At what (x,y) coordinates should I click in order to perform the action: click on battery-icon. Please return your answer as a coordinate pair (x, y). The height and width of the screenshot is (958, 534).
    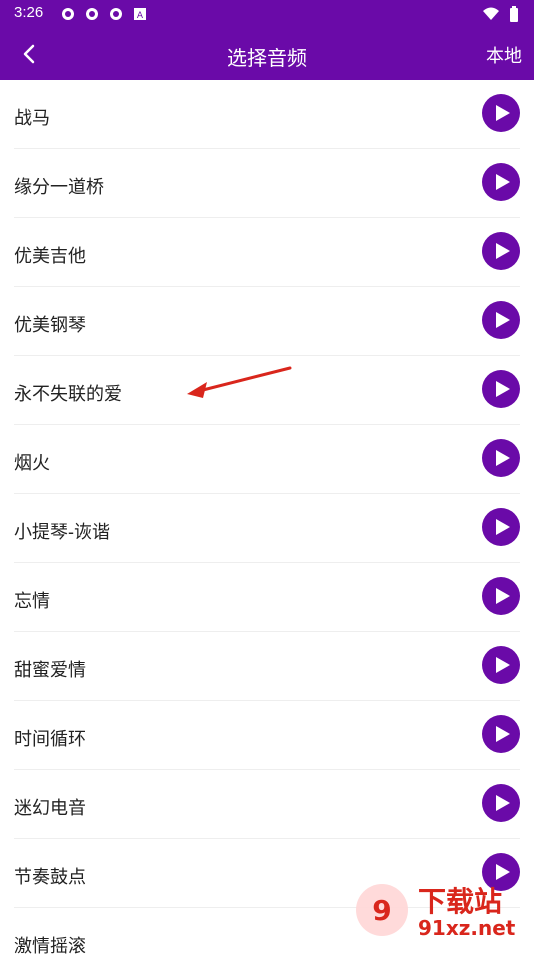
    Looking at the image, I should click on (514, 17).